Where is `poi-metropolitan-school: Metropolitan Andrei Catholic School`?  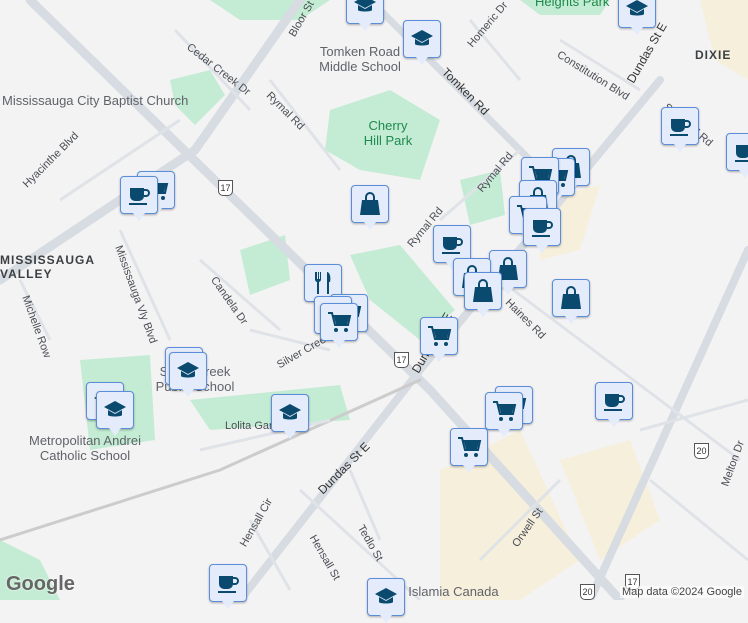
poi-metropolitan-school: Metropolitan Andrei Catholic School is located at coordinates (85, 448).